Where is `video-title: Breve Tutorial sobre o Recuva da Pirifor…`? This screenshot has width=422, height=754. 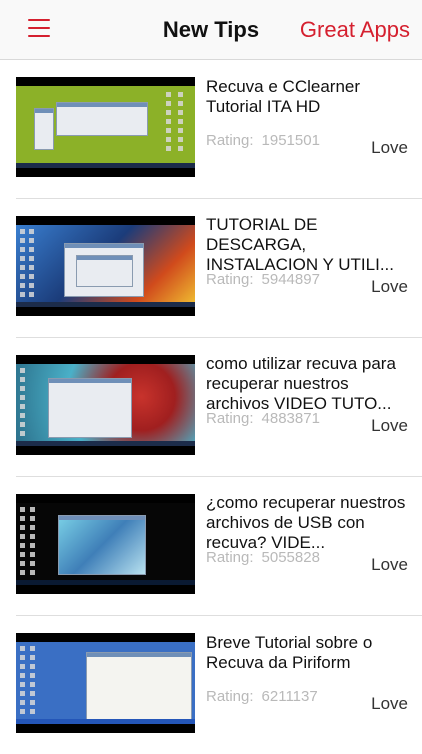
video-title: Breve Tutorial sobre o Recuva da Pirifor… is located at coordinates (289, 652).